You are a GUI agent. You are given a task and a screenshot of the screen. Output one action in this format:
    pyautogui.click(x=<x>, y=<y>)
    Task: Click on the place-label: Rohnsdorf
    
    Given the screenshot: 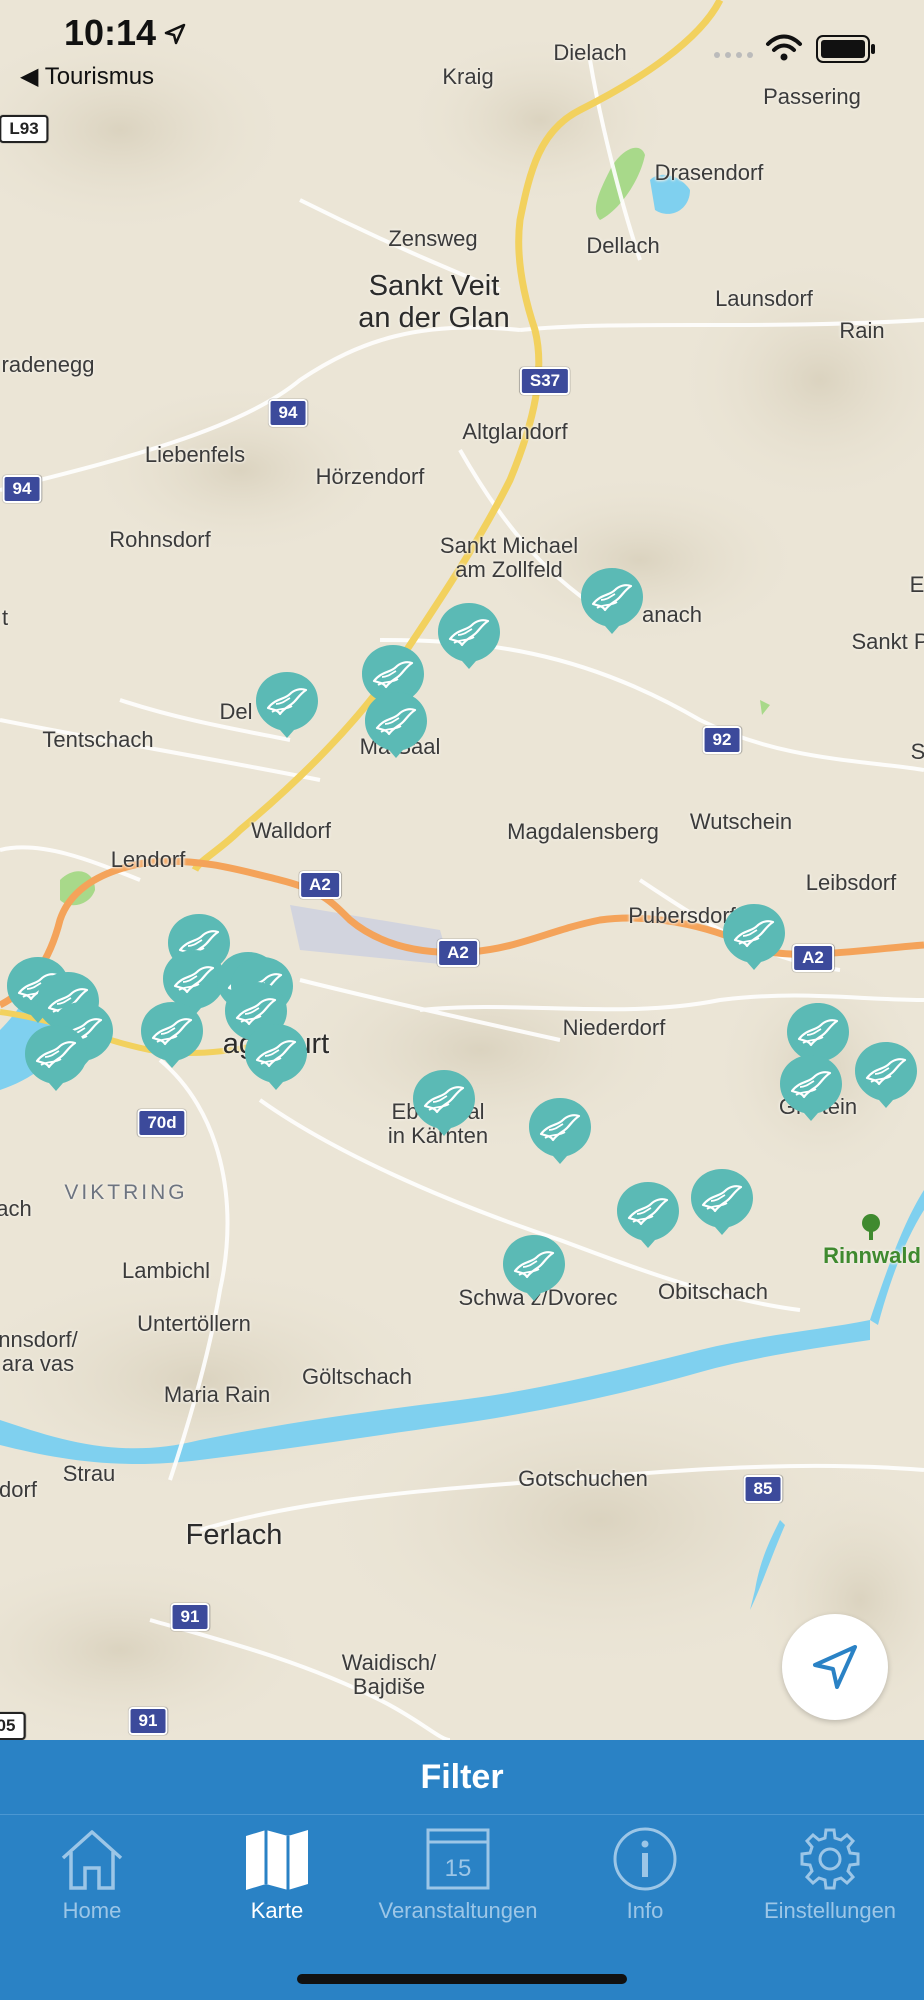 What is the action you would take?
    pyautogui.click(x=160, y=539)
    